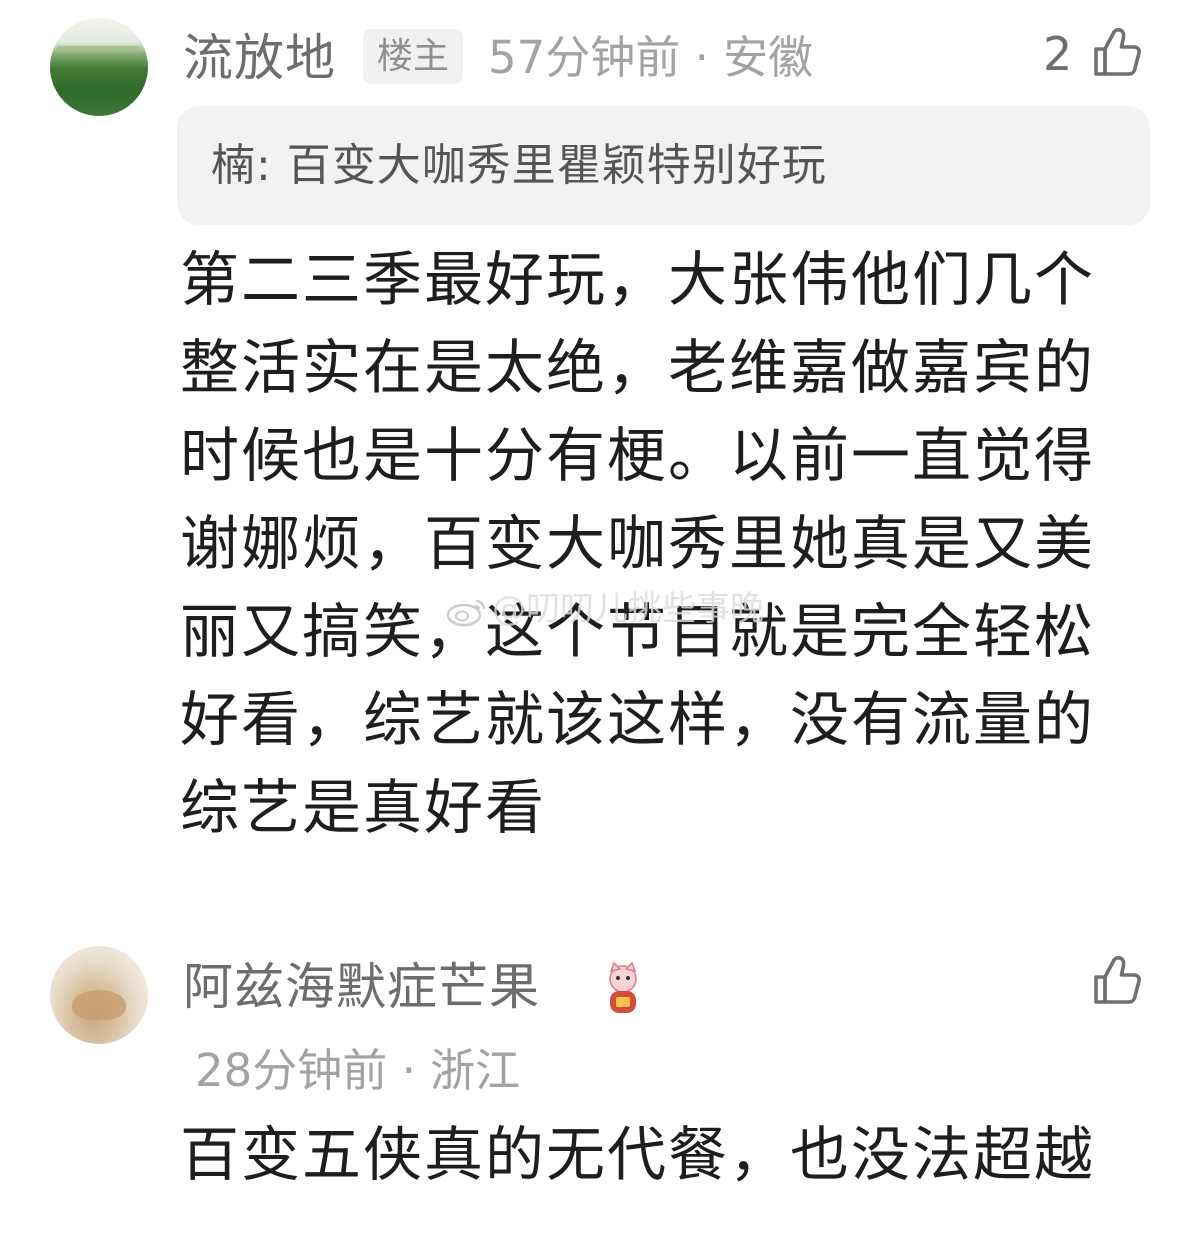  I want to click on reply-quote: 楠: 百变大咖秀里瞿颖特别好玩, so click(663, 165).